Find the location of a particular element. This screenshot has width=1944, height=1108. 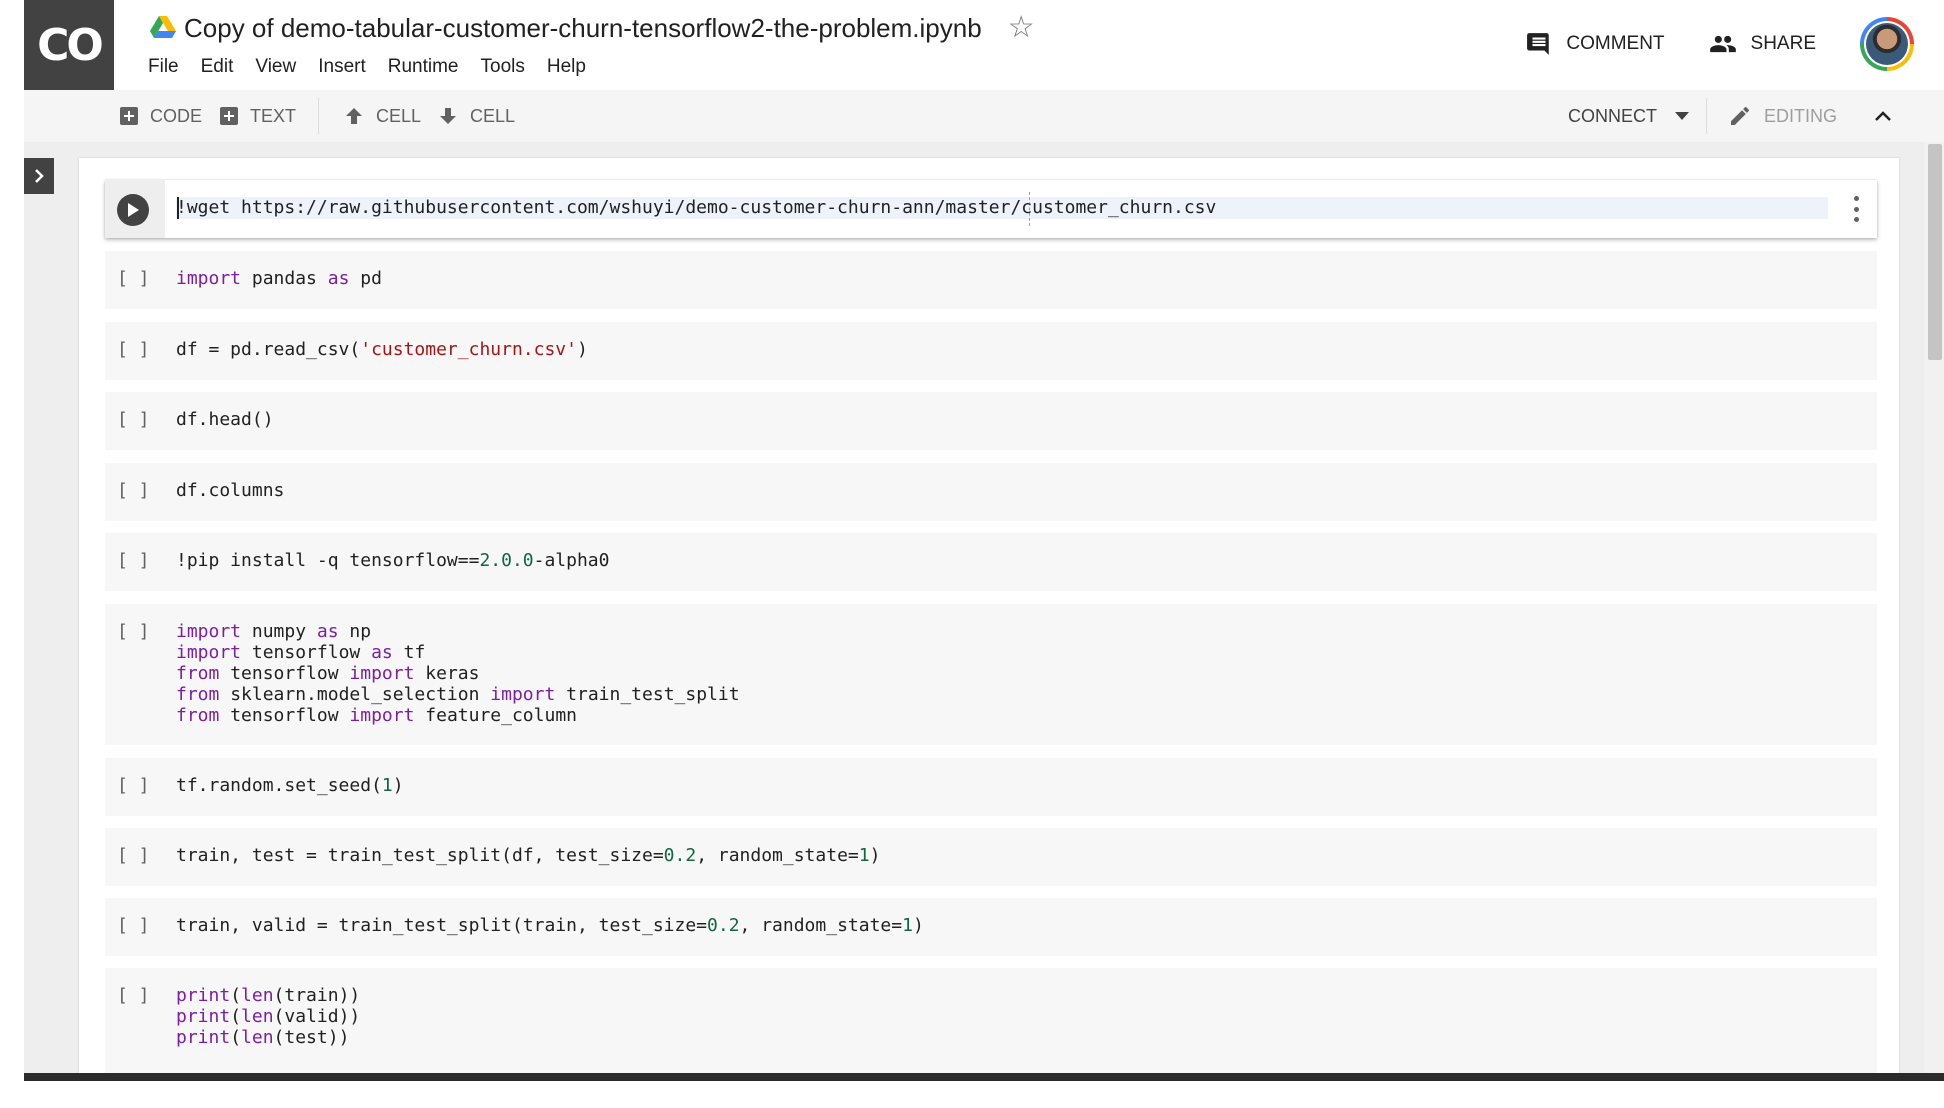

code-token: , random_state= is located at coordinates (821, 925).